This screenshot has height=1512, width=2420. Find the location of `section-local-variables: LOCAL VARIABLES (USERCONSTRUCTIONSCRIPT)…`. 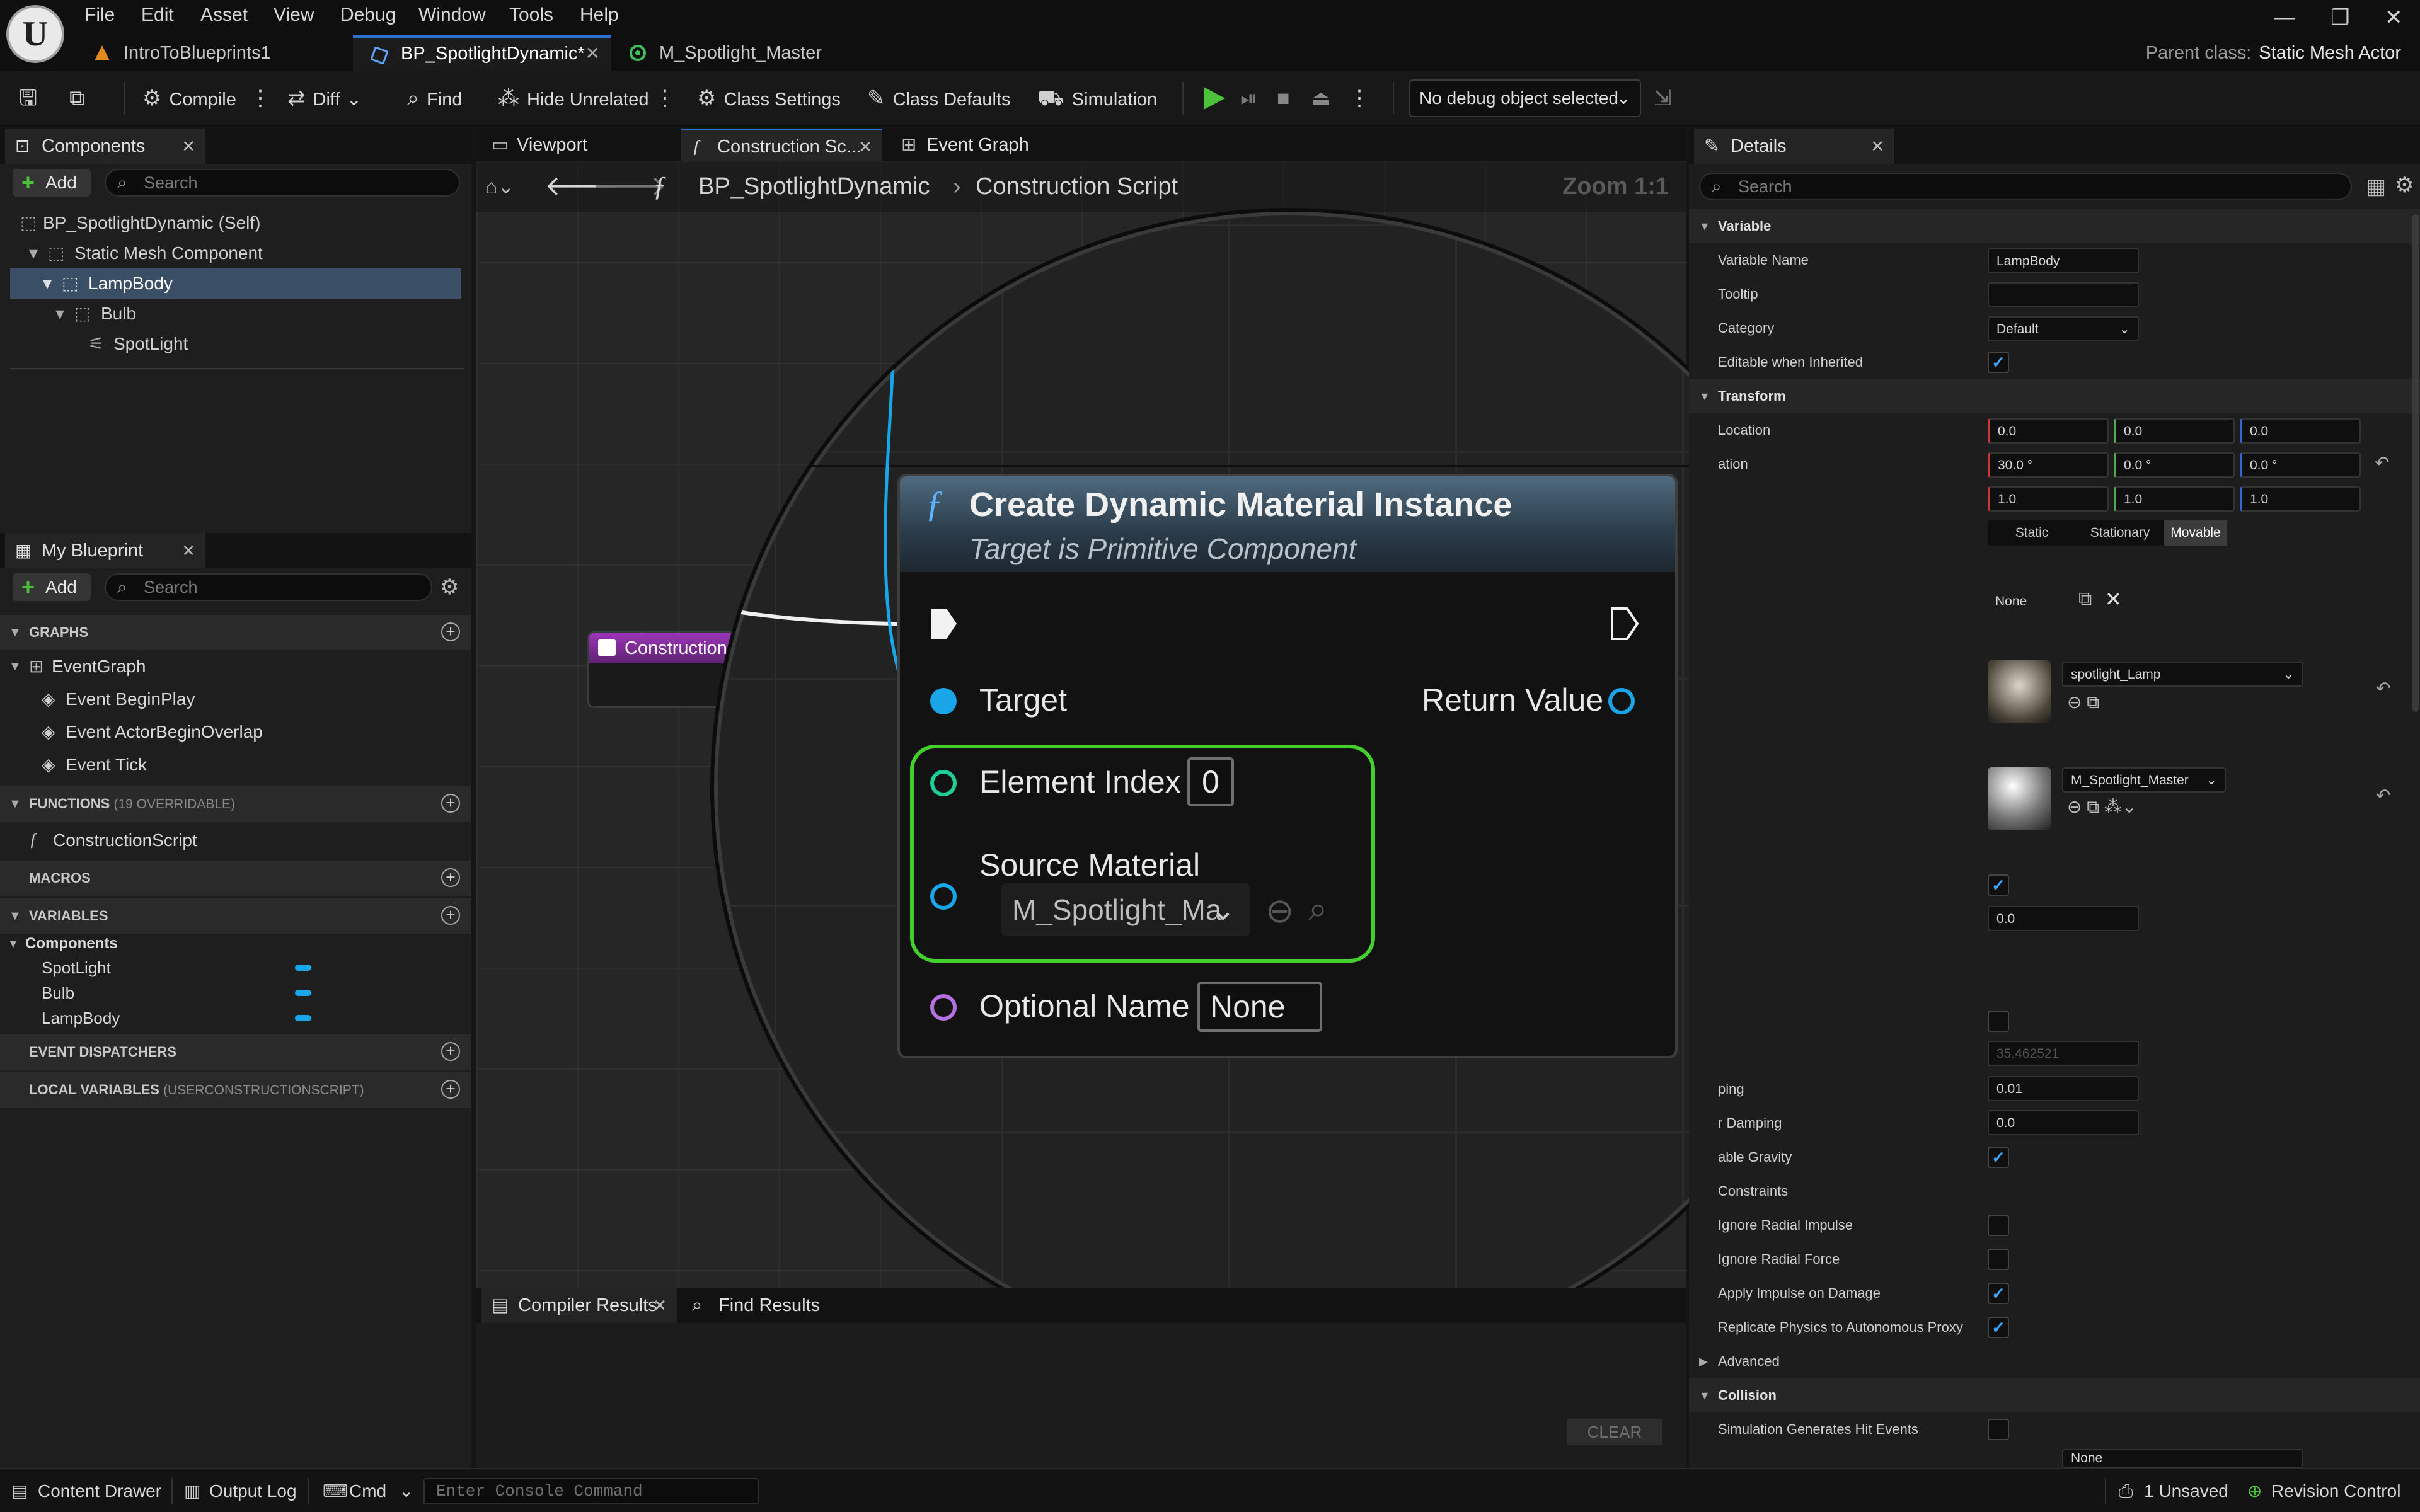

section-local-variables: LOCAL VARIABLES (USERCONSTRUCTIONSCRIPT)… is located at coordinates (236, 1090).